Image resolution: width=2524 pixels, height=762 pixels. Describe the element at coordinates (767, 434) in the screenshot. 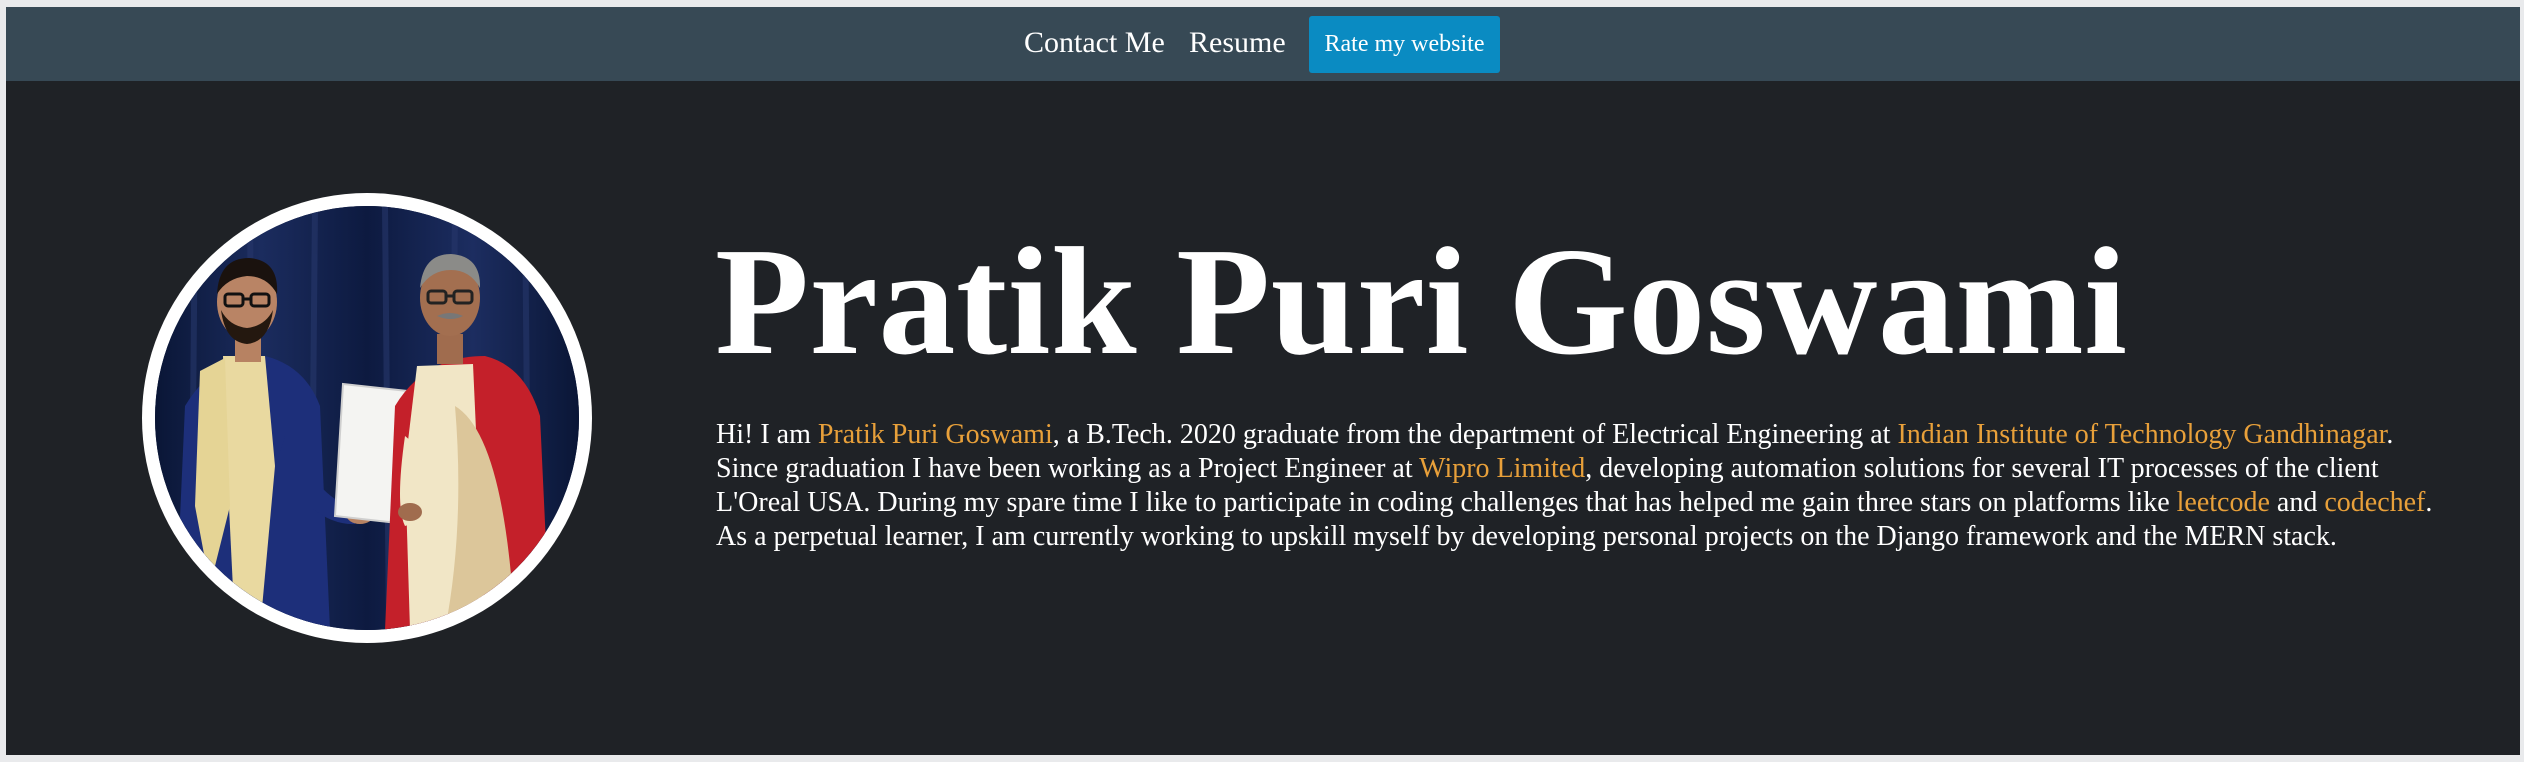

I see `bio-text: Hi! I am` at that location.